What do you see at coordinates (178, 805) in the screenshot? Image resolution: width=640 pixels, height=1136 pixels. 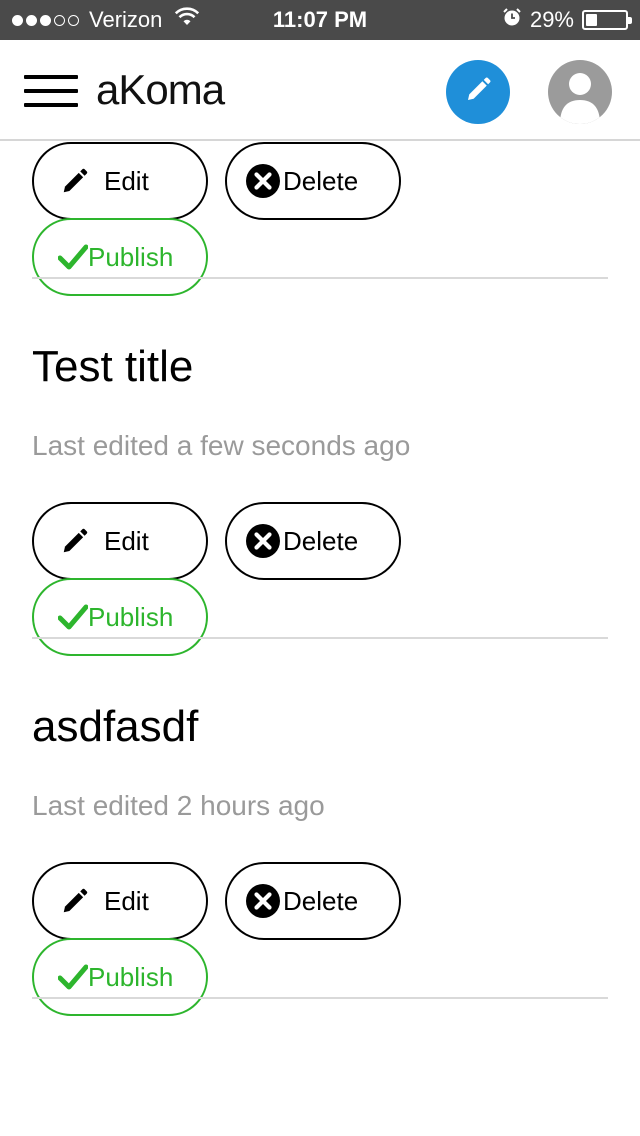 I see `post-last-edited: Last edited 2 hours ago` at bounding box center [178, 805].